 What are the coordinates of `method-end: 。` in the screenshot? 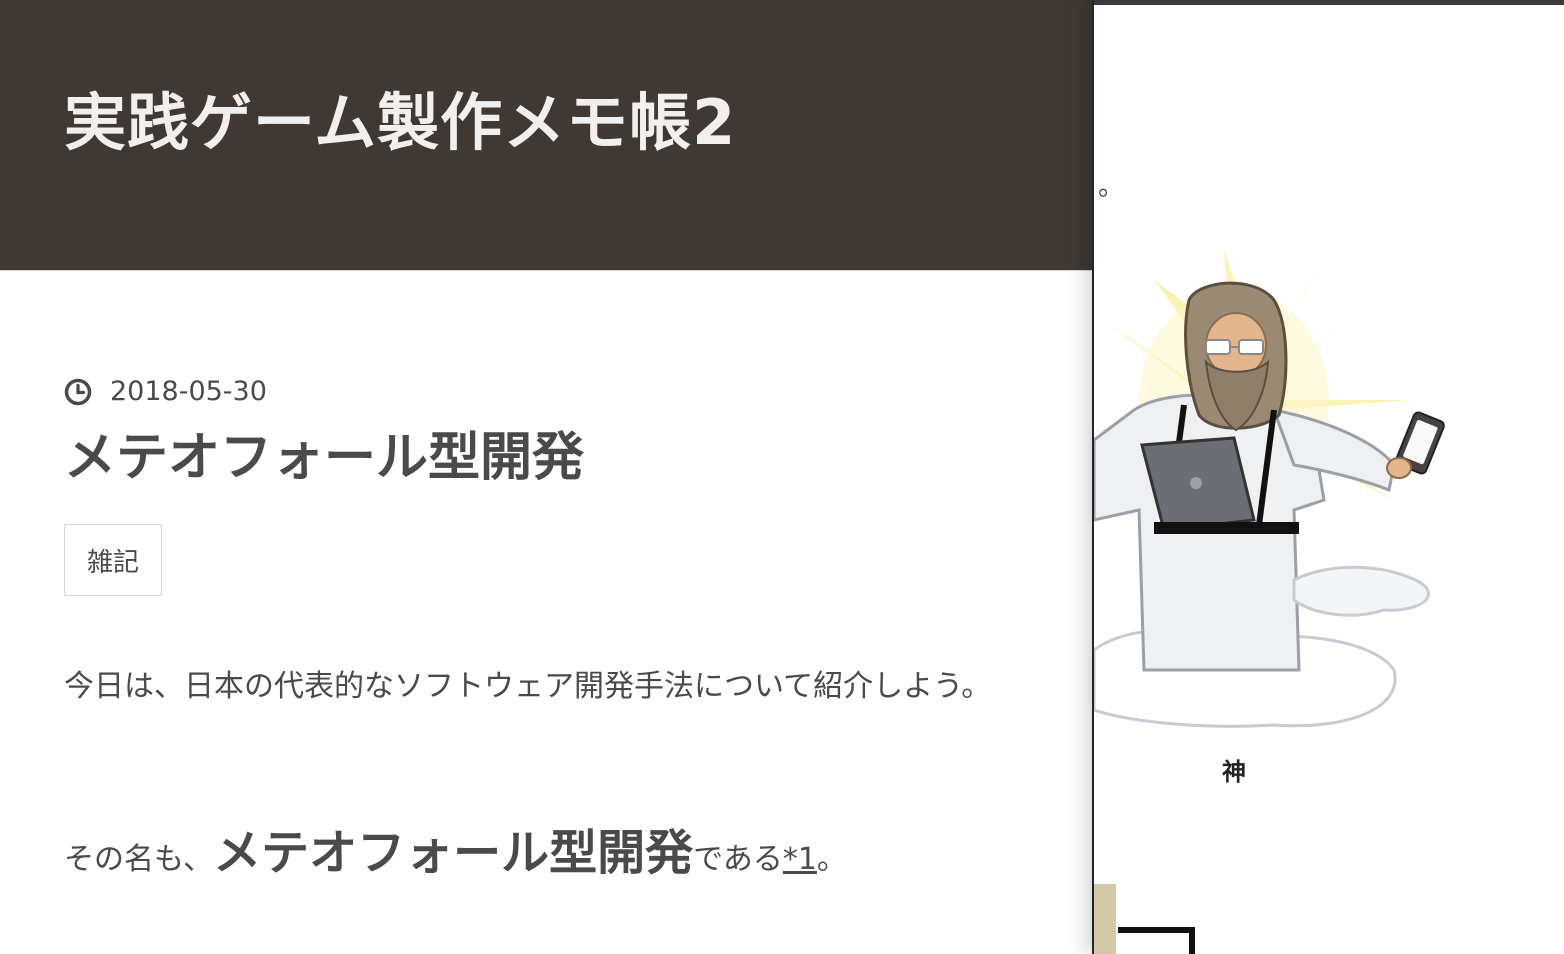 It's located at (831, 859).